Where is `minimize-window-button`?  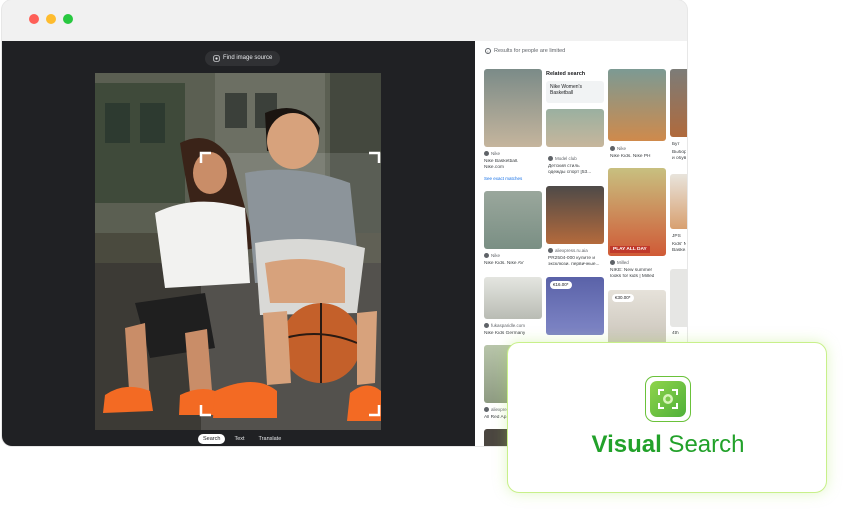 minimize-window-button is located at coordinates (51, 19).